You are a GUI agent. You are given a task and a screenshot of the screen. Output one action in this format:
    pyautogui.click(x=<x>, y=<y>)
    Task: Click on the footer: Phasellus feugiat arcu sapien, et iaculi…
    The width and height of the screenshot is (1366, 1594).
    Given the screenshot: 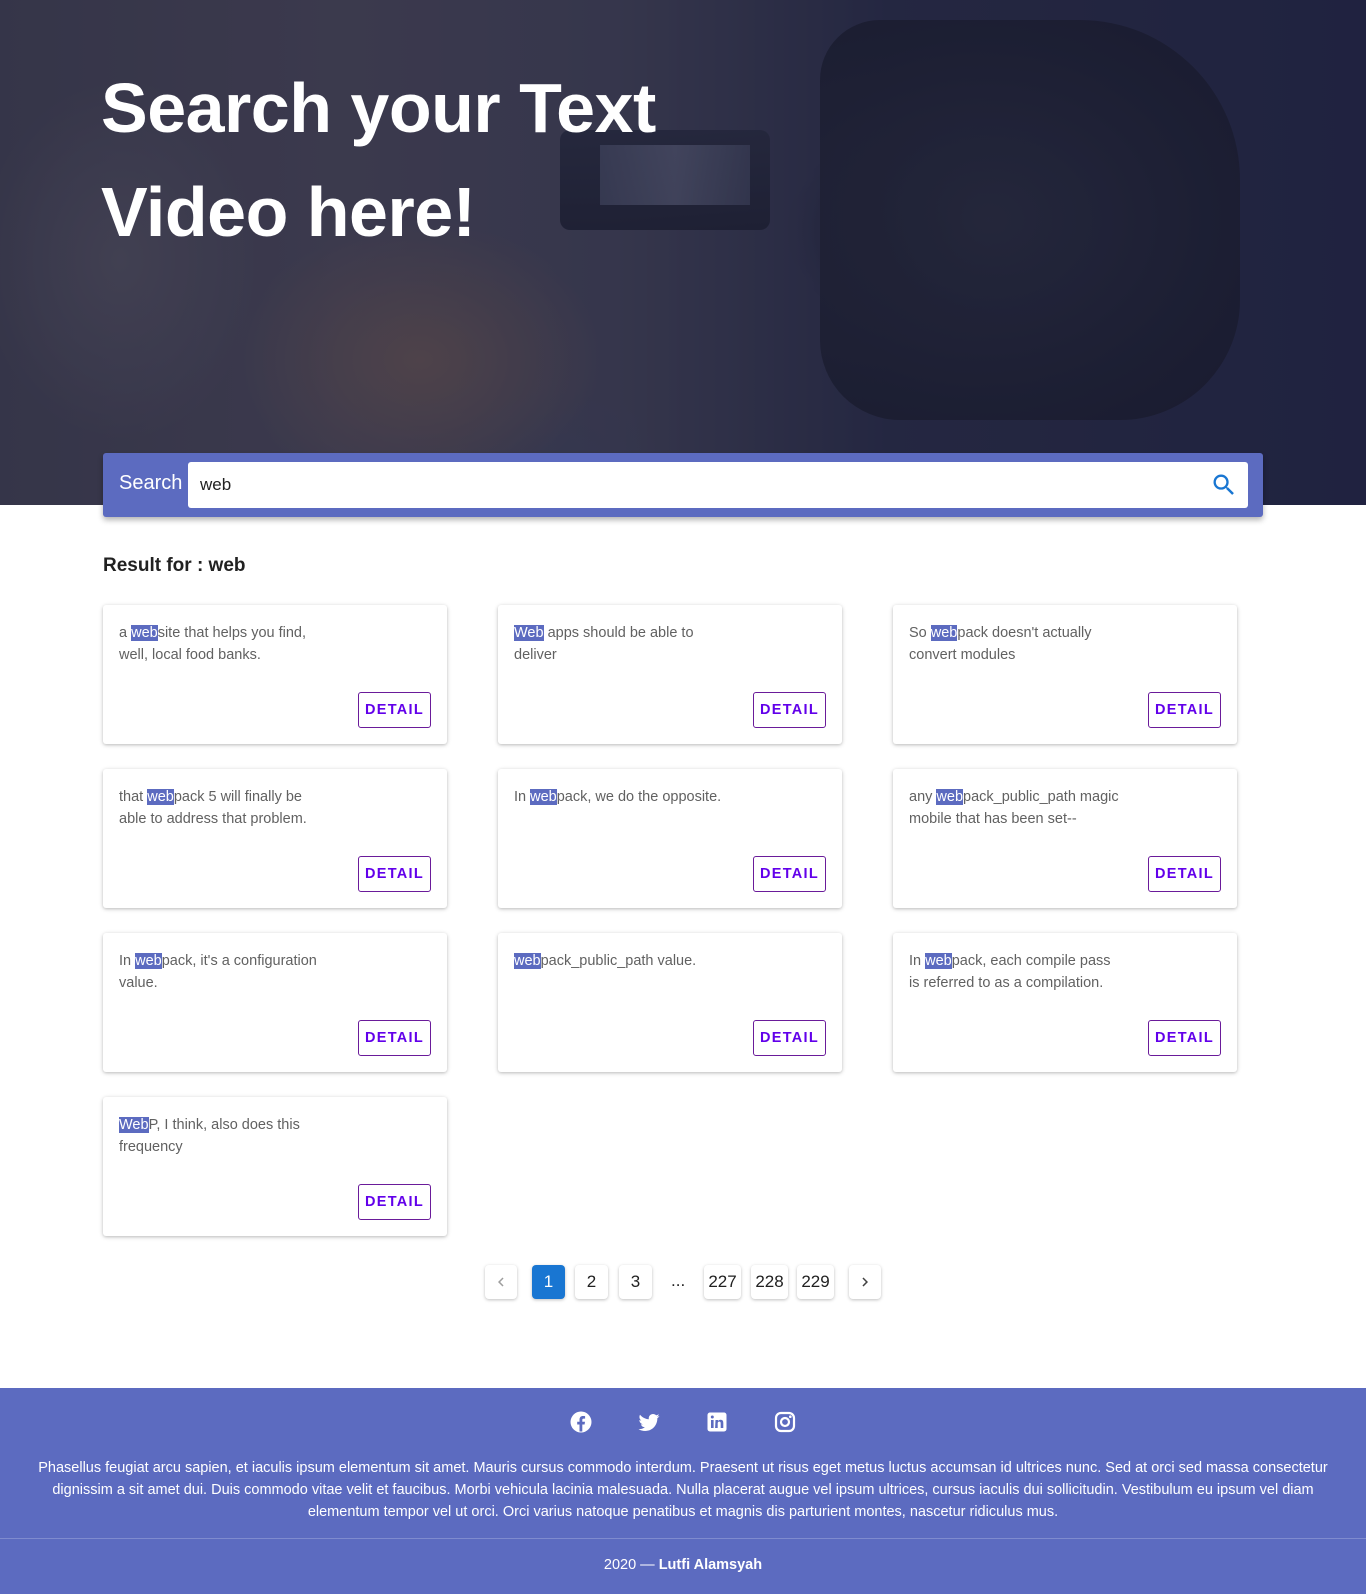 What is the action you would take?
    pyautogui.click(x=683, y=1491)
    